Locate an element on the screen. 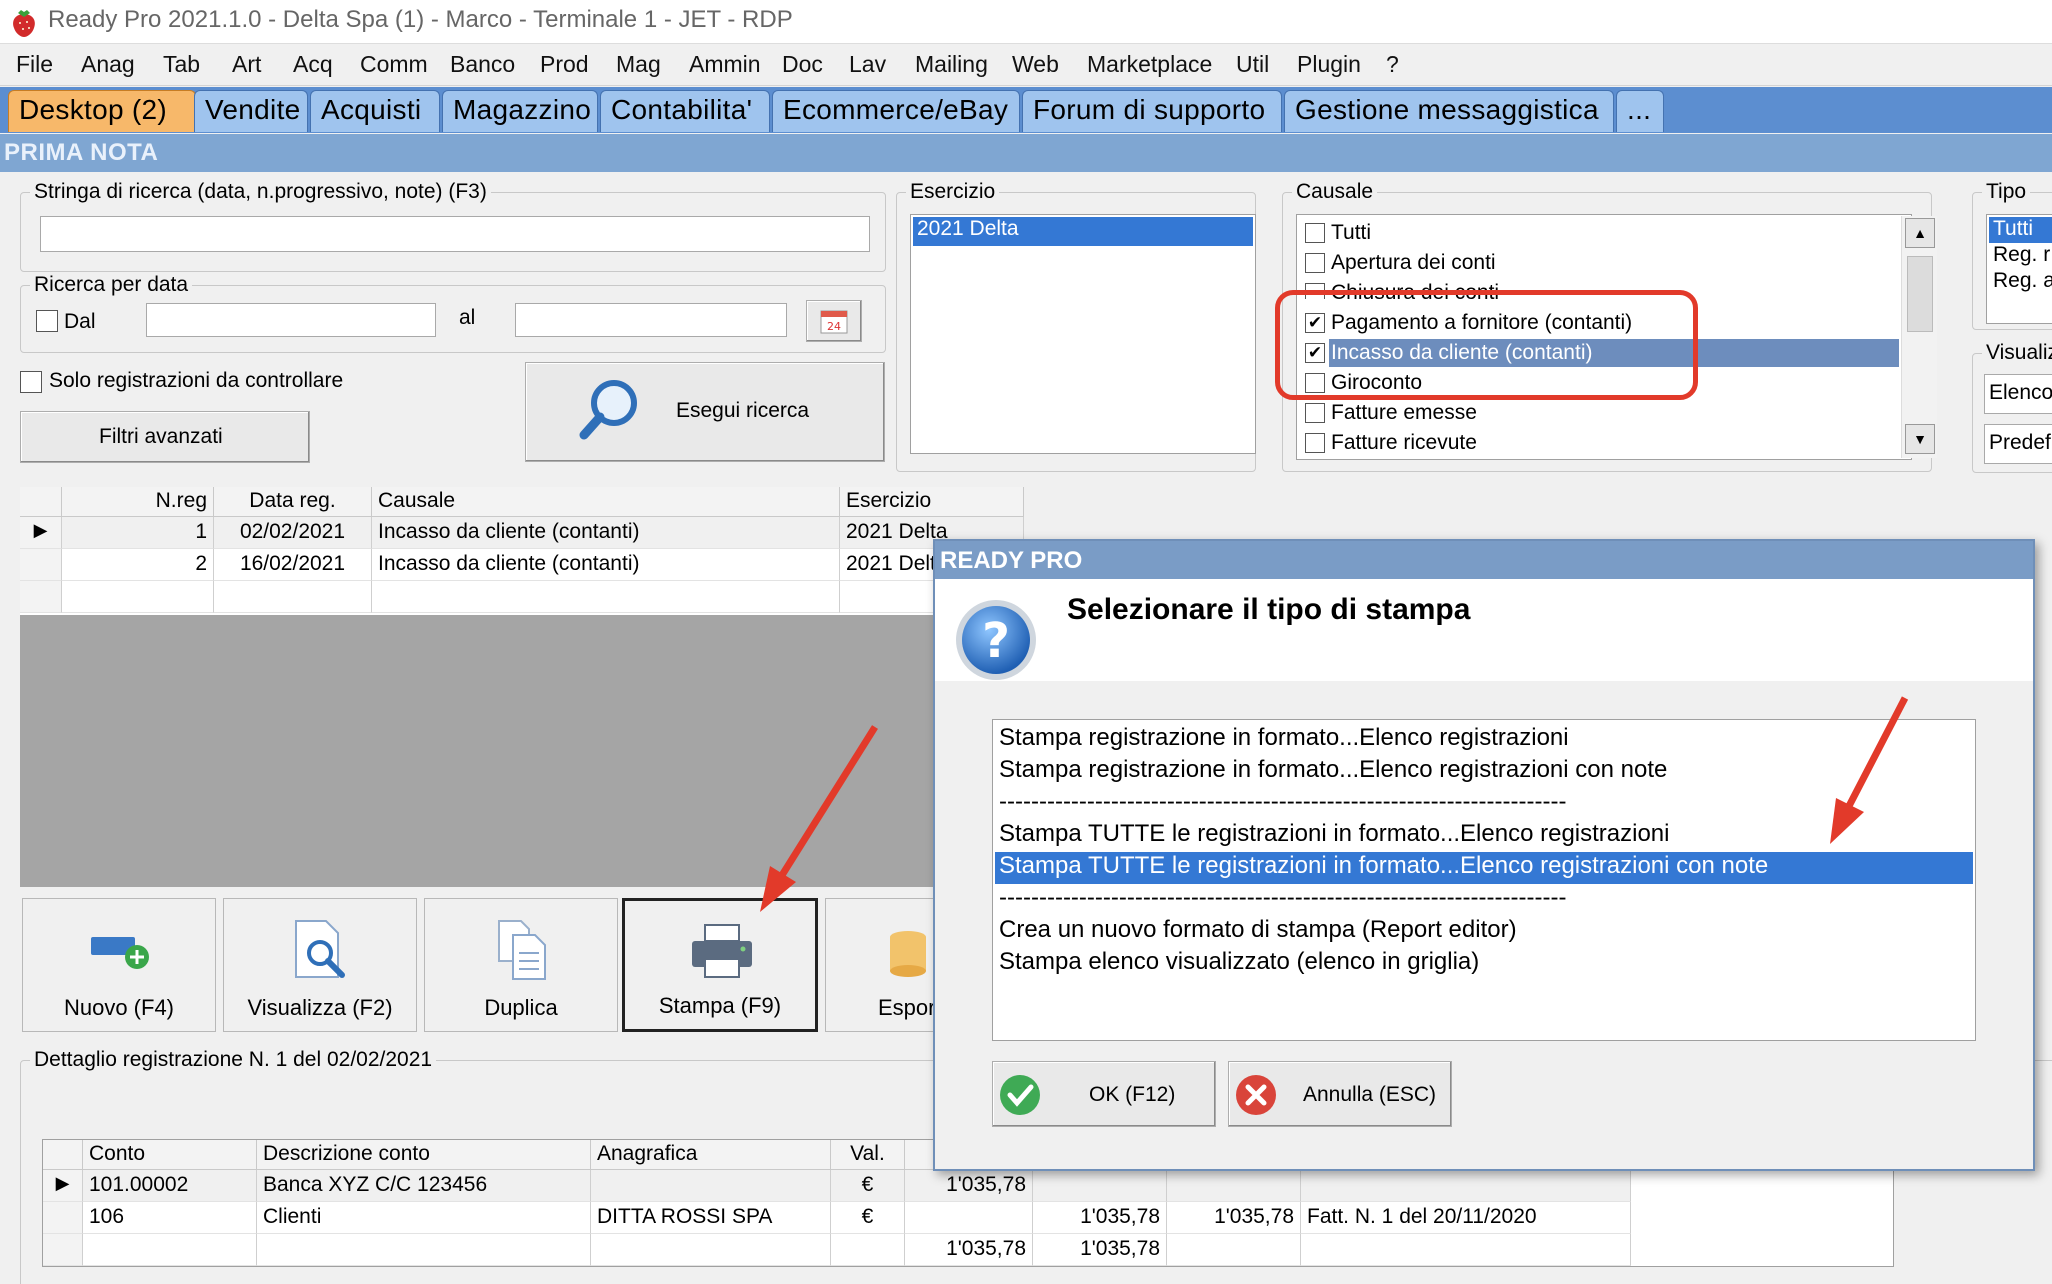  col-conto-header: Conto is located at coordinates (170, 1155).